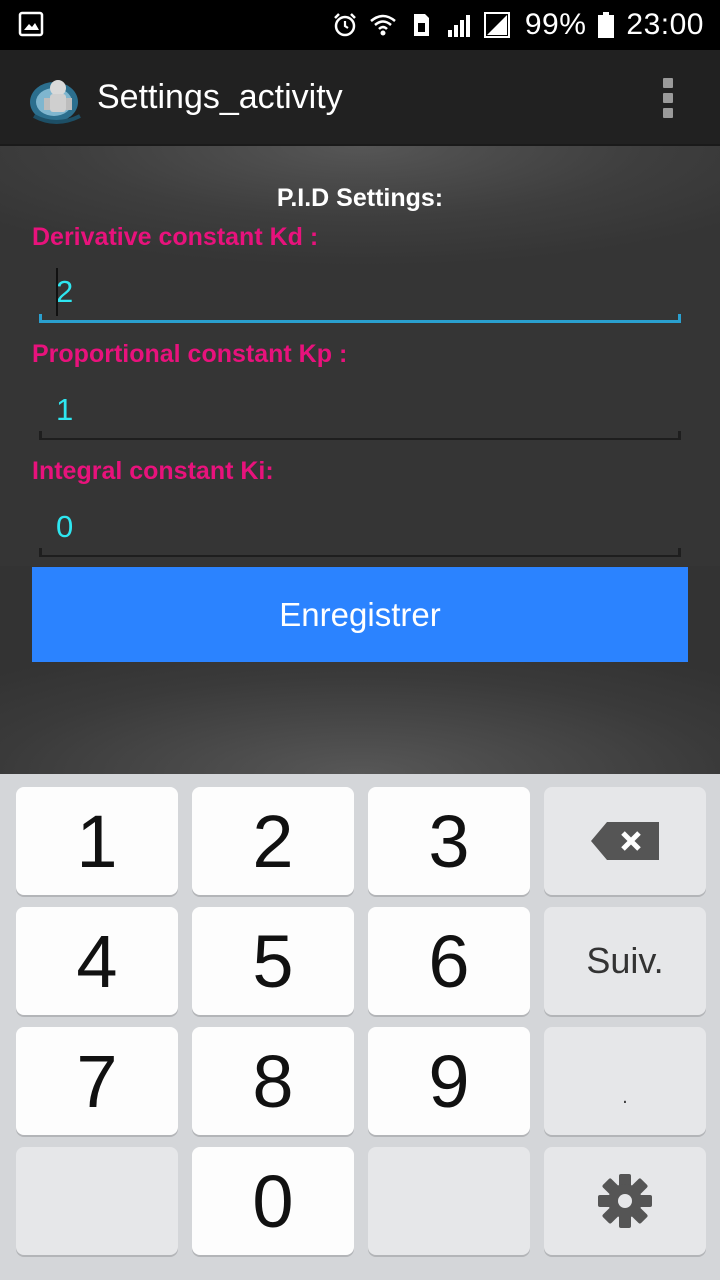 This screenshot has height=1280, width=720. I want to click on key-3-label: 3, so click(449, 841).